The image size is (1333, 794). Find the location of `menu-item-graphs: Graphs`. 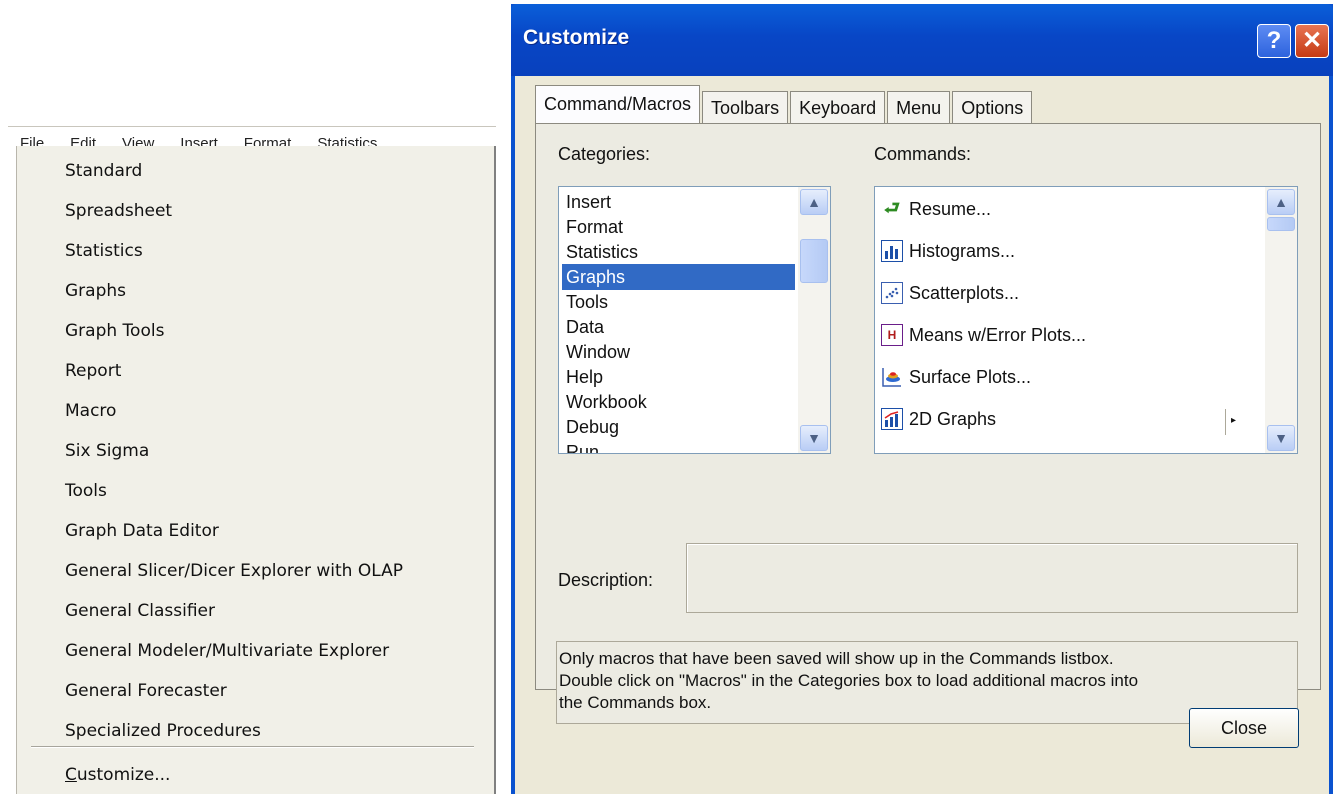

menu-item-graphs: Graphs is located at coordinates (255, 291).